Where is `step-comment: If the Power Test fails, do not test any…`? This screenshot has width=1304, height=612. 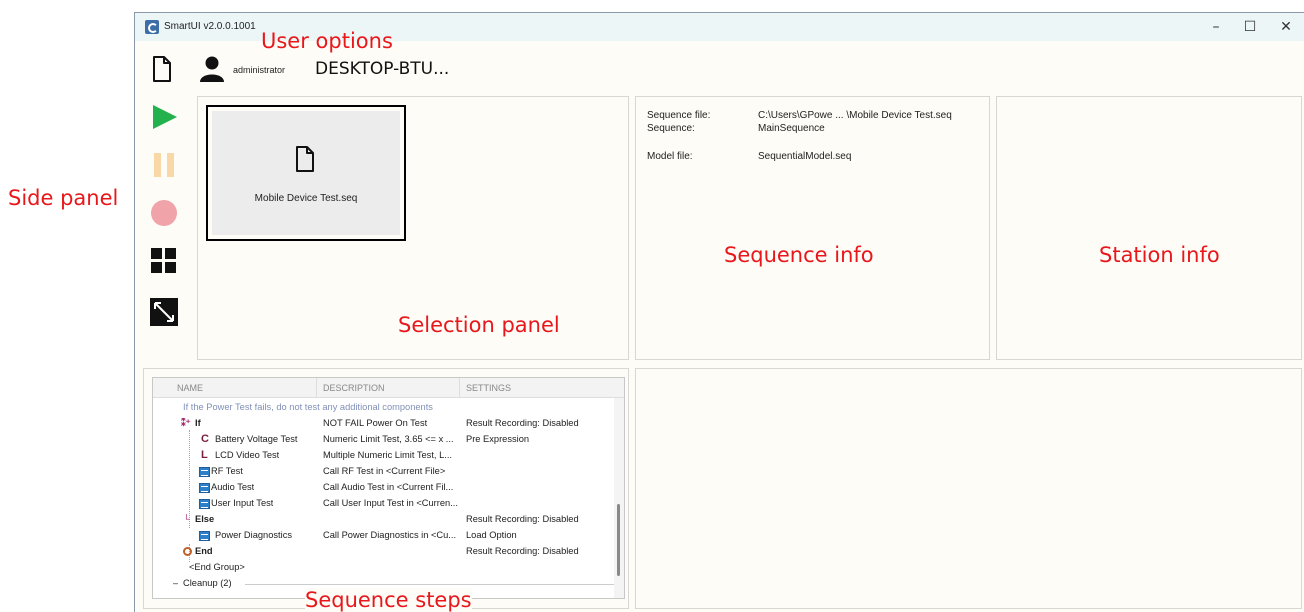 step-comment: If the Power Test fails, do not test any… is located at coordinates (383, 408).